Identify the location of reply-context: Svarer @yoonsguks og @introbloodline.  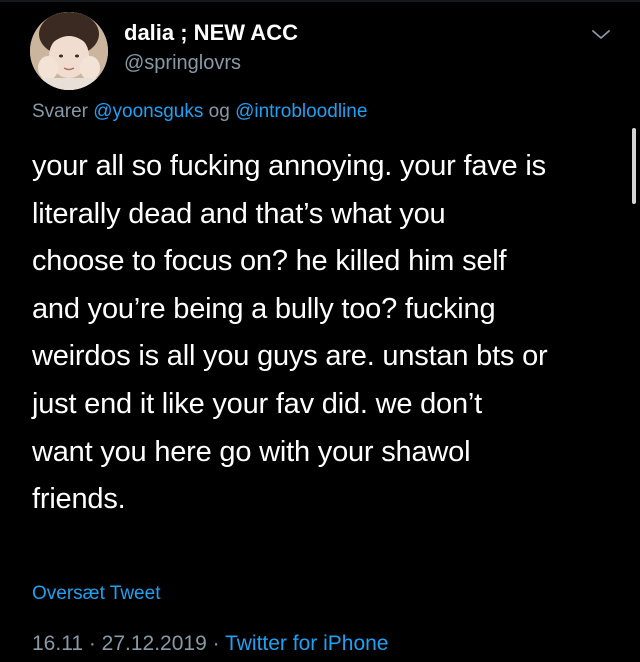
(199, 112).